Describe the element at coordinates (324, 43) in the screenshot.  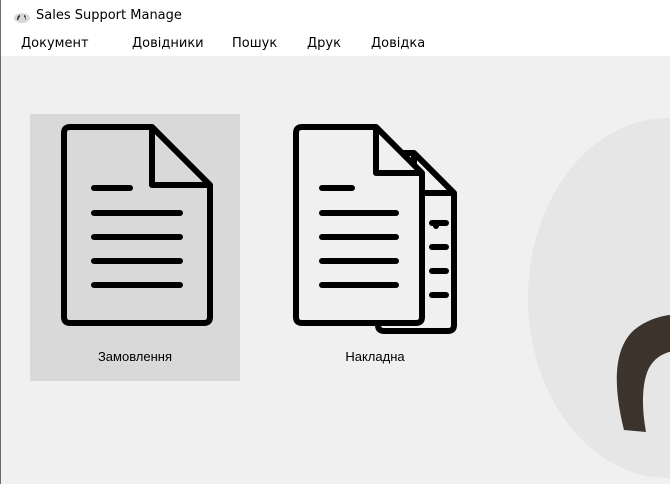
I see `menu-print: Друк` at that location.